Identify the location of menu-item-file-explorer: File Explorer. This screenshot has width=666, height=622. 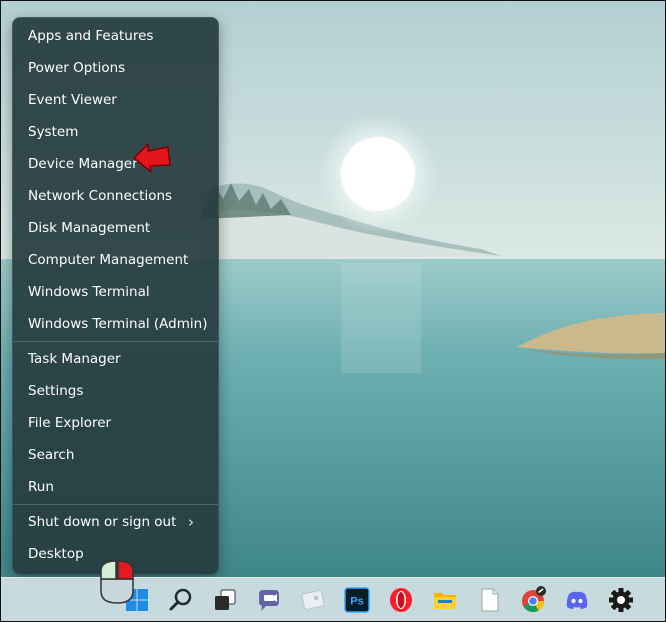
(118, 423).